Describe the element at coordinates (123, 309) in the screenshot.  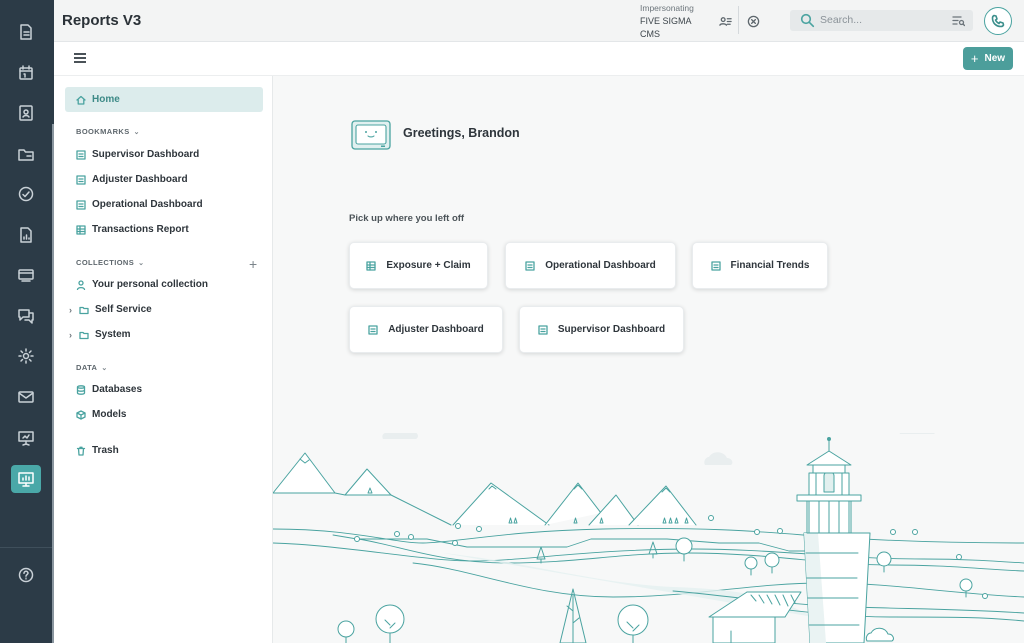
I see `sidebar-item-label: Self Service` at that location.